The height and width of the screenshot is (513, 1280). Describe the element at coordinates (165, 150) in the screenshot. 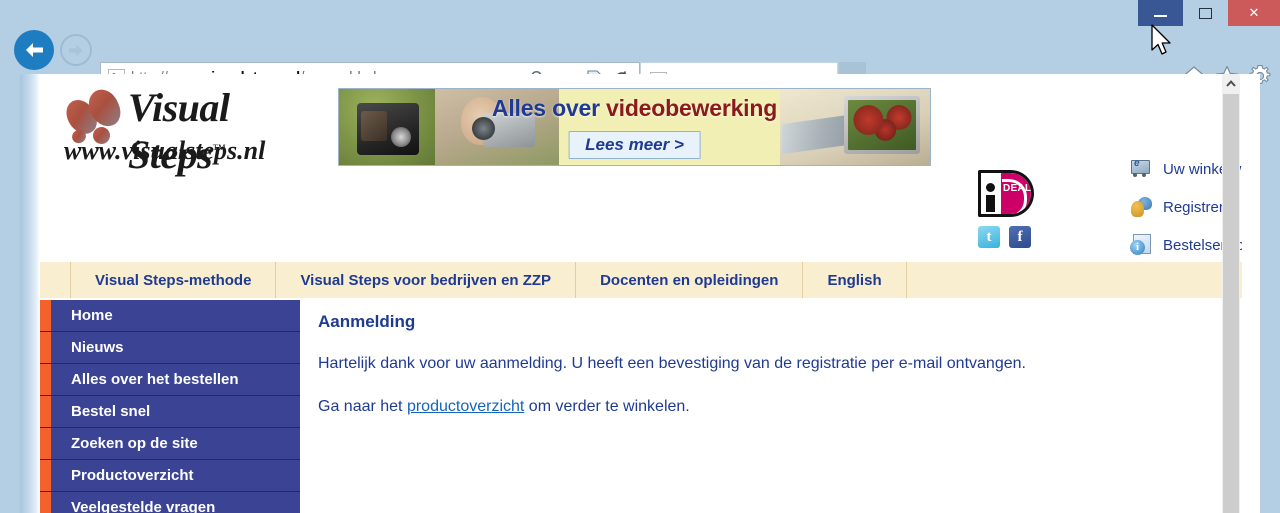

I see `logo-url: www.visualsteps.nl` at that location.